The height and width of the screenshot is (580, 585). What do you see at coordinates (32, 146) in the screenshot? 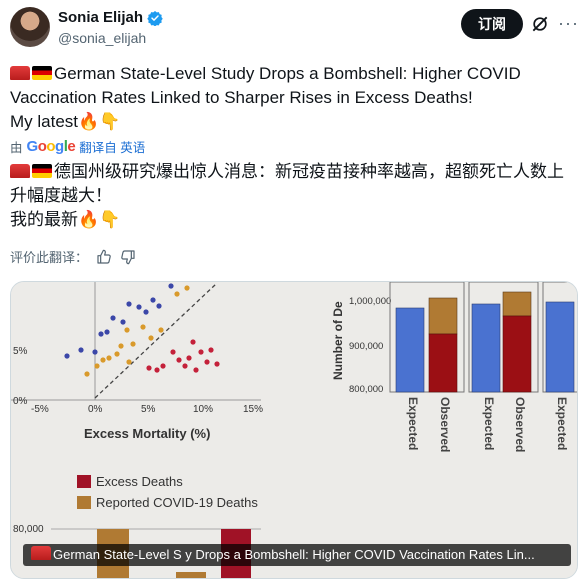
I see `google-letter: G` at bounding box center [32, 146].